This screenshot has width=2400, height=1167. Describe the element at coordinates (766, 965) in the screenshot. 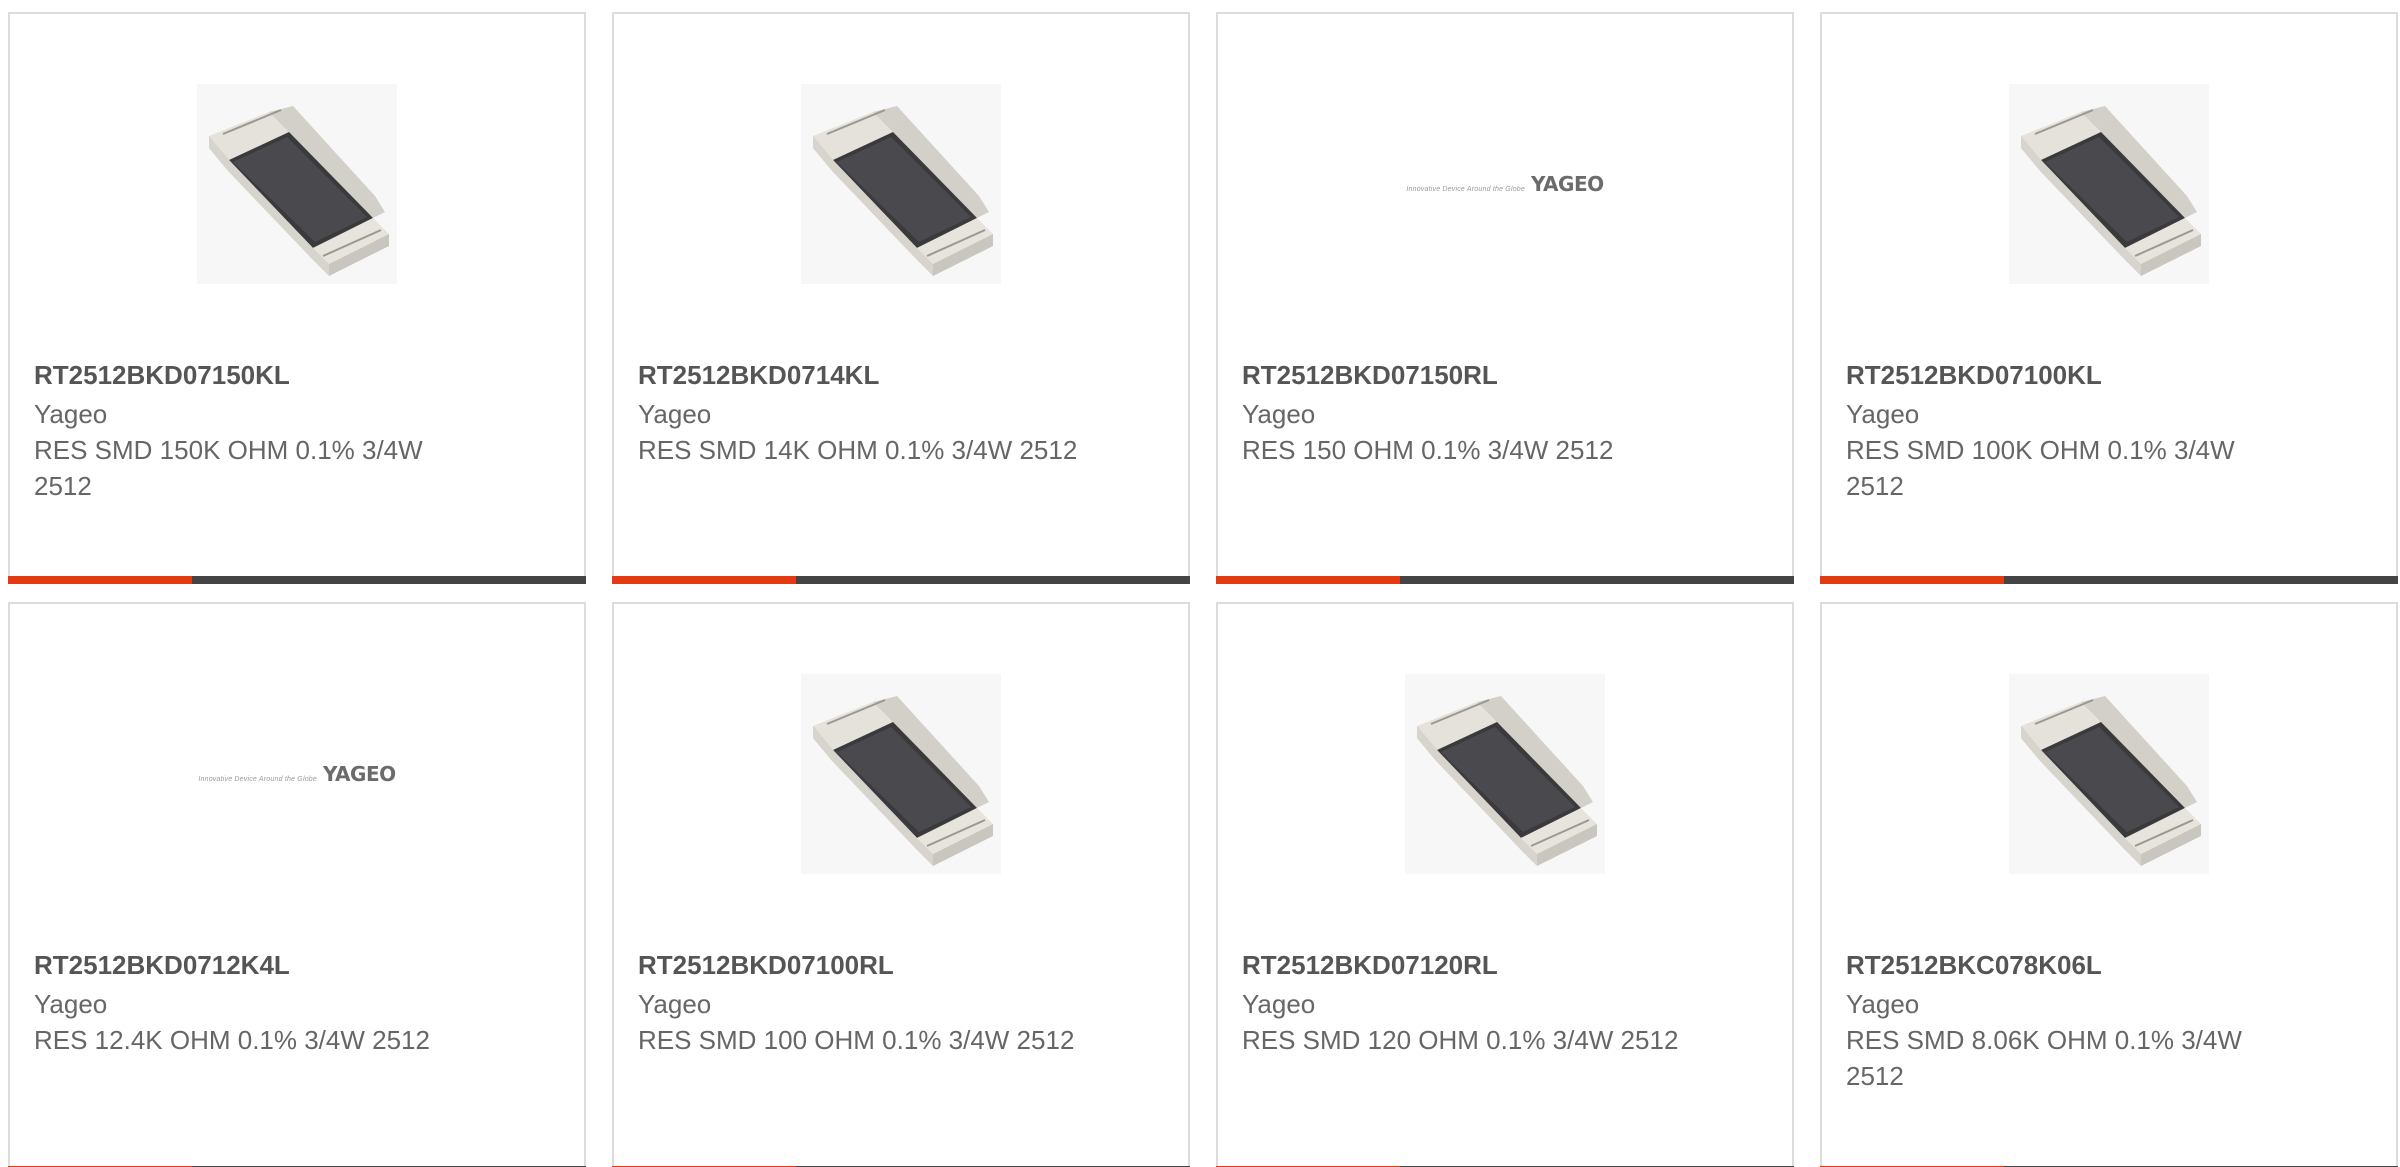

I see `part-number: RT2512BKD07100RL` at that location.